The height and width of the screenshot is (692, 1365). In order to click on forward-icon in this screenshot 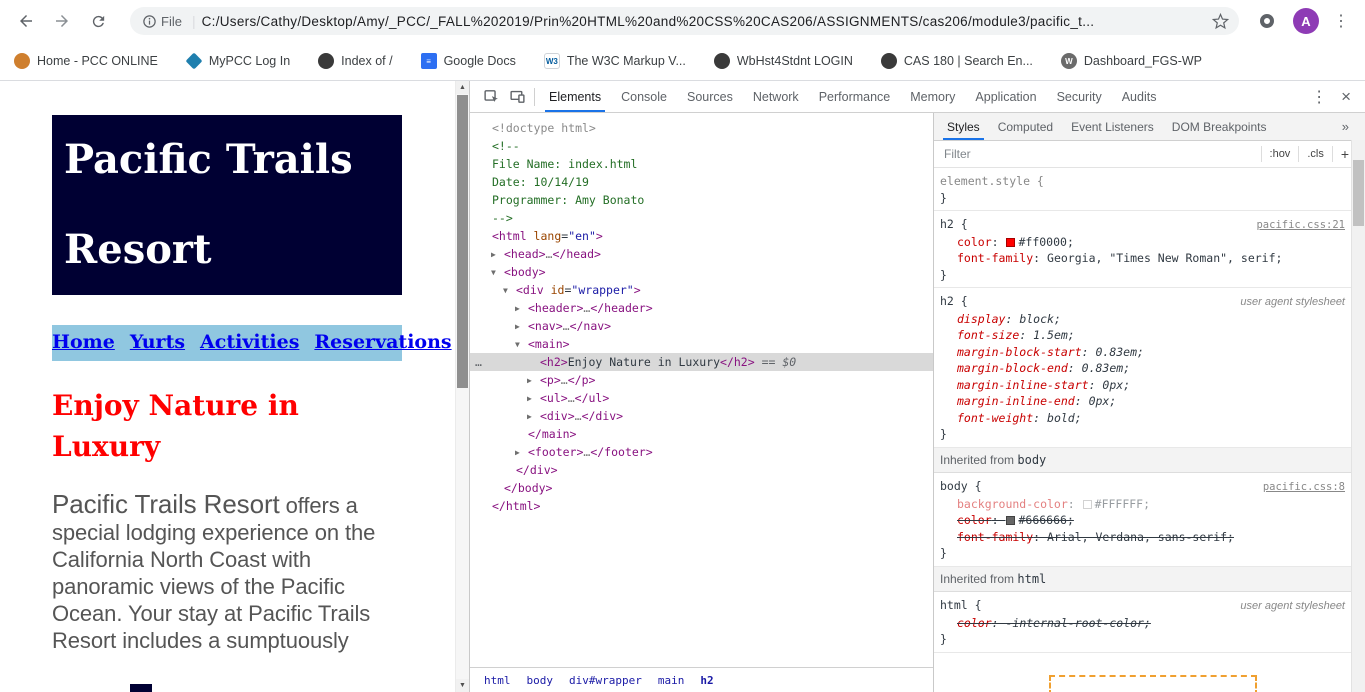, I will do `click(62, 21)`.